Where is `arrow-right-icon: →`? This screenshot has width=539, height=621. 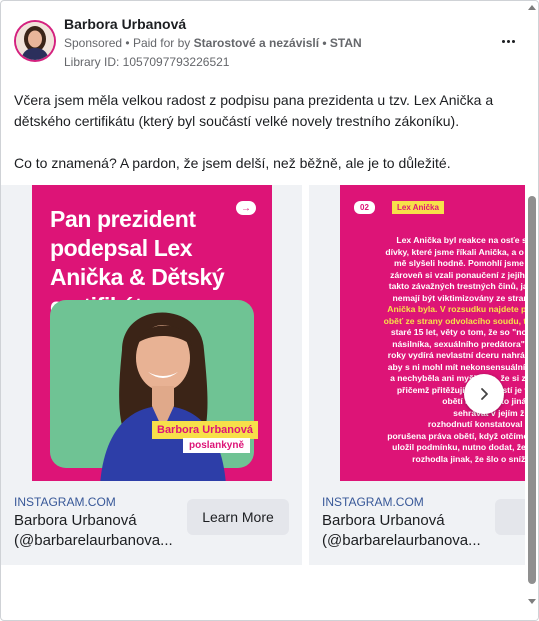
arrow-right-icon: → is located at coordinates (246, 208).